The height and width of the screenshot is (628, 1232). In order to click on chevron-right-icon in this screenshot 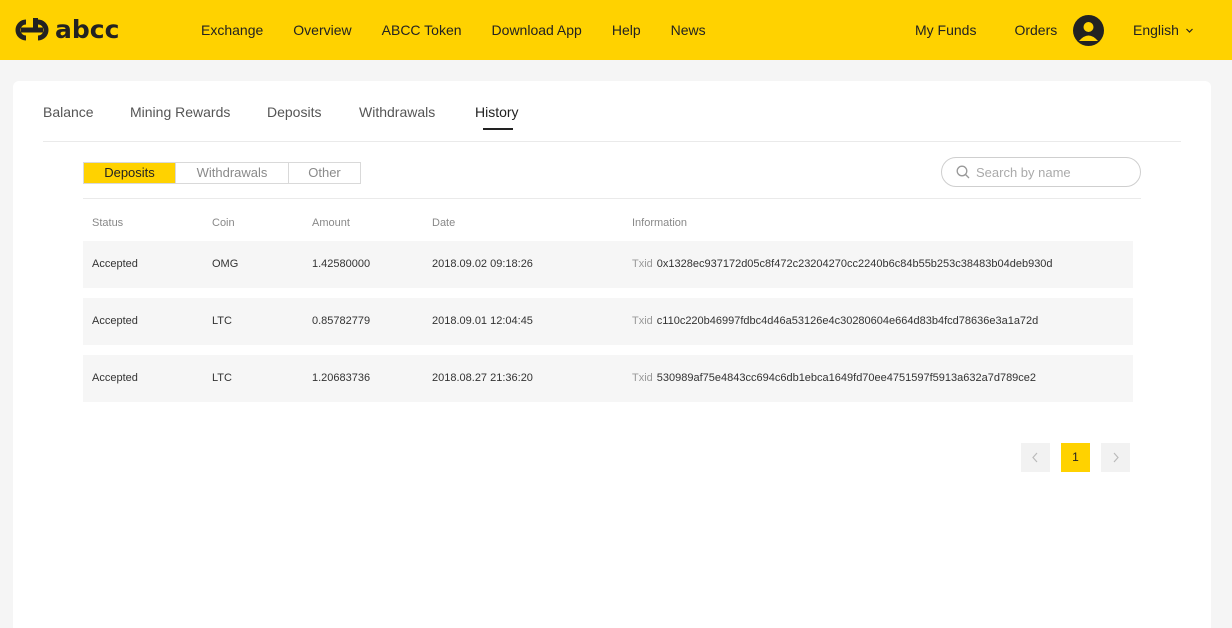, I will do `click(1116, 457)`.